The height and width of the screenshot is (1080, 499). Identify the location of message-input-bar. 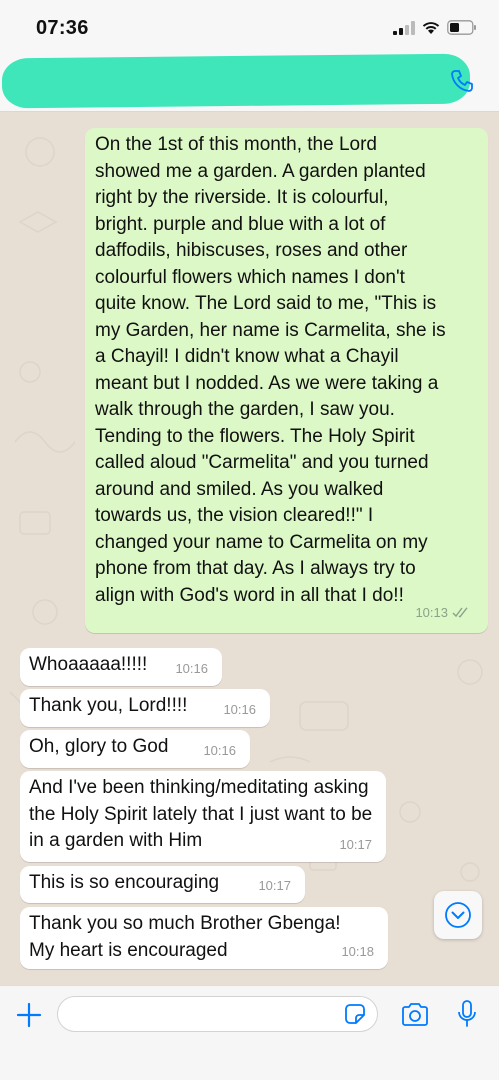
(249, 1032).